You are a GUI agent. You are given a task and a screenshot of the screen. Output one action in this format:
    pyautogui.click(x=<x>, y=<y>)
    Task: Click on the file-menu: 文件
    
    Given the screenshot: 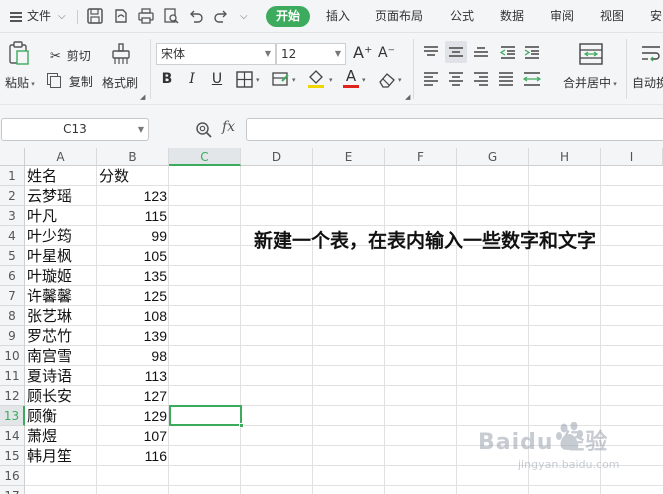 What is the action you would take?
    pyautogui.click(x=39, y=16)
    